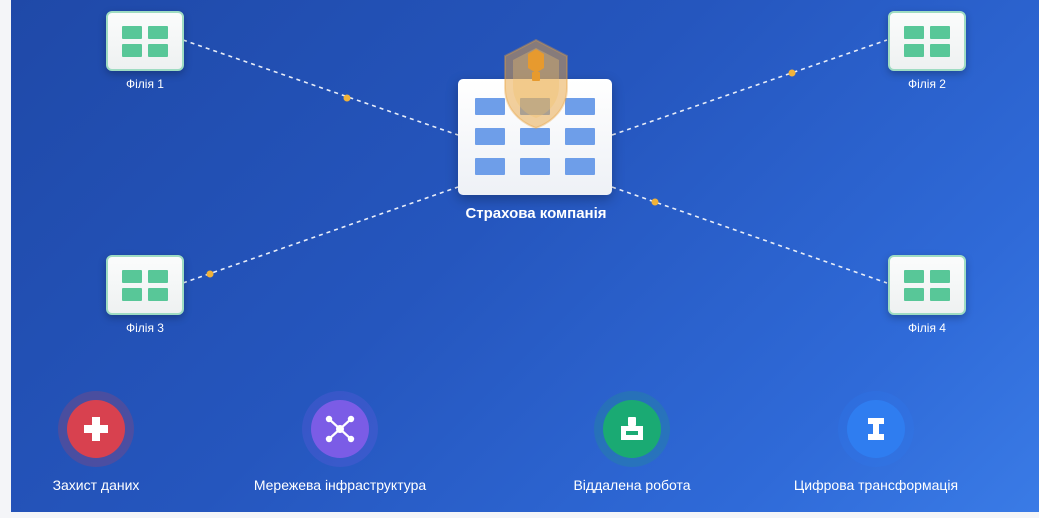  What do you see at coordinates (145, 328) in the screenshot?
I see `branch-3-label: Філія 3` at bounding box center [145, 328].